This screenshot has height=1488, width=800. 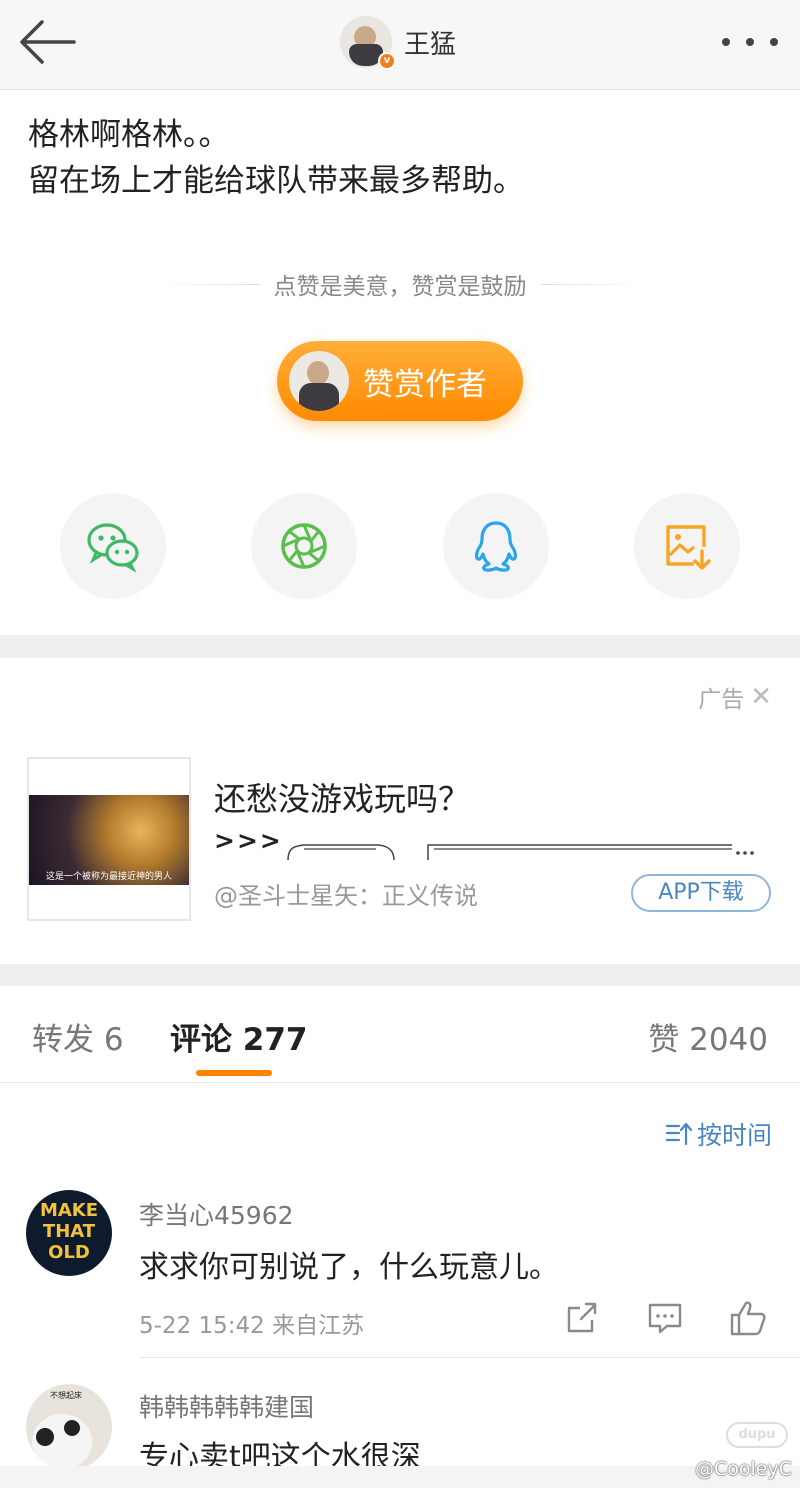 I want to click on share-qq-button, so click(x=496, y=546).